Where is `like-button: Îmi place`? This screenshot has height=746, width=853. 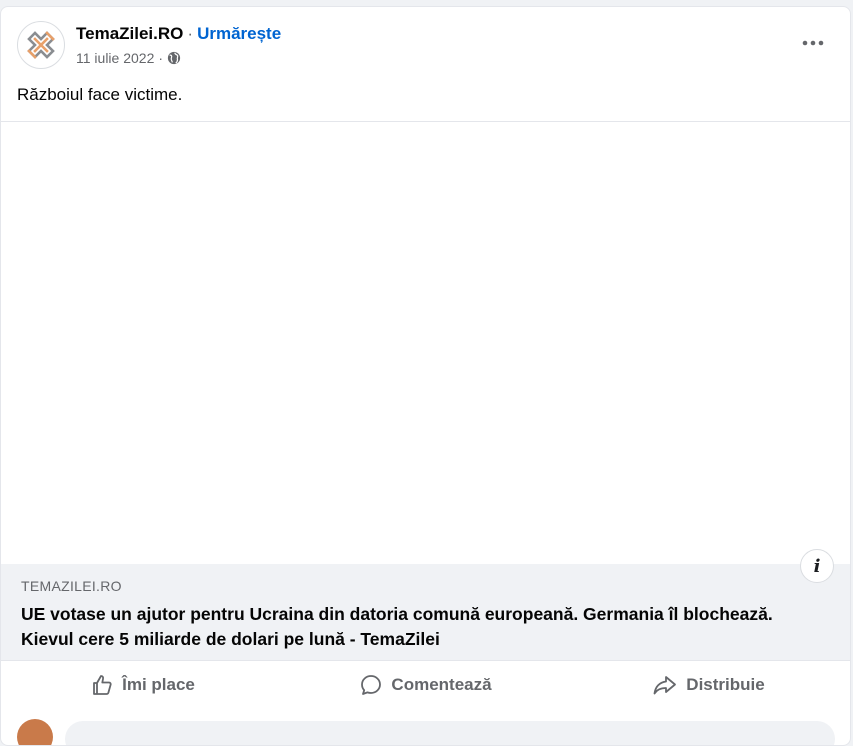
like-button: Îmi place is located at coordinates (142, 685).